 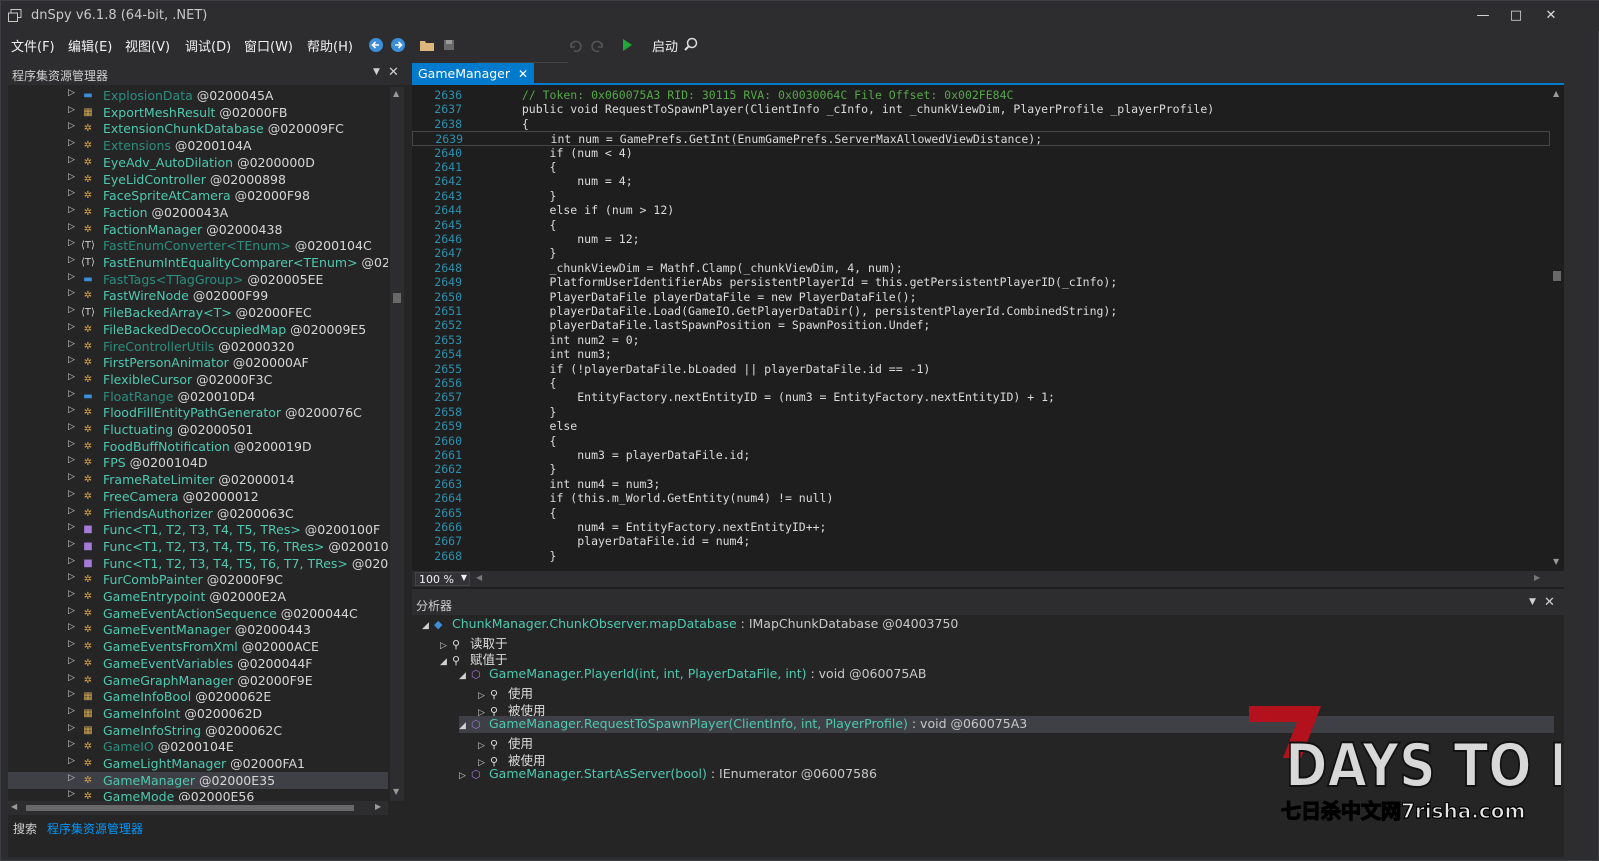 What do you see at coordinates (198, 696) in the screenshot?
I see `tree-item: ▷ ▦ GameInfoBool @0200062E` at bounding box center [198, 696].